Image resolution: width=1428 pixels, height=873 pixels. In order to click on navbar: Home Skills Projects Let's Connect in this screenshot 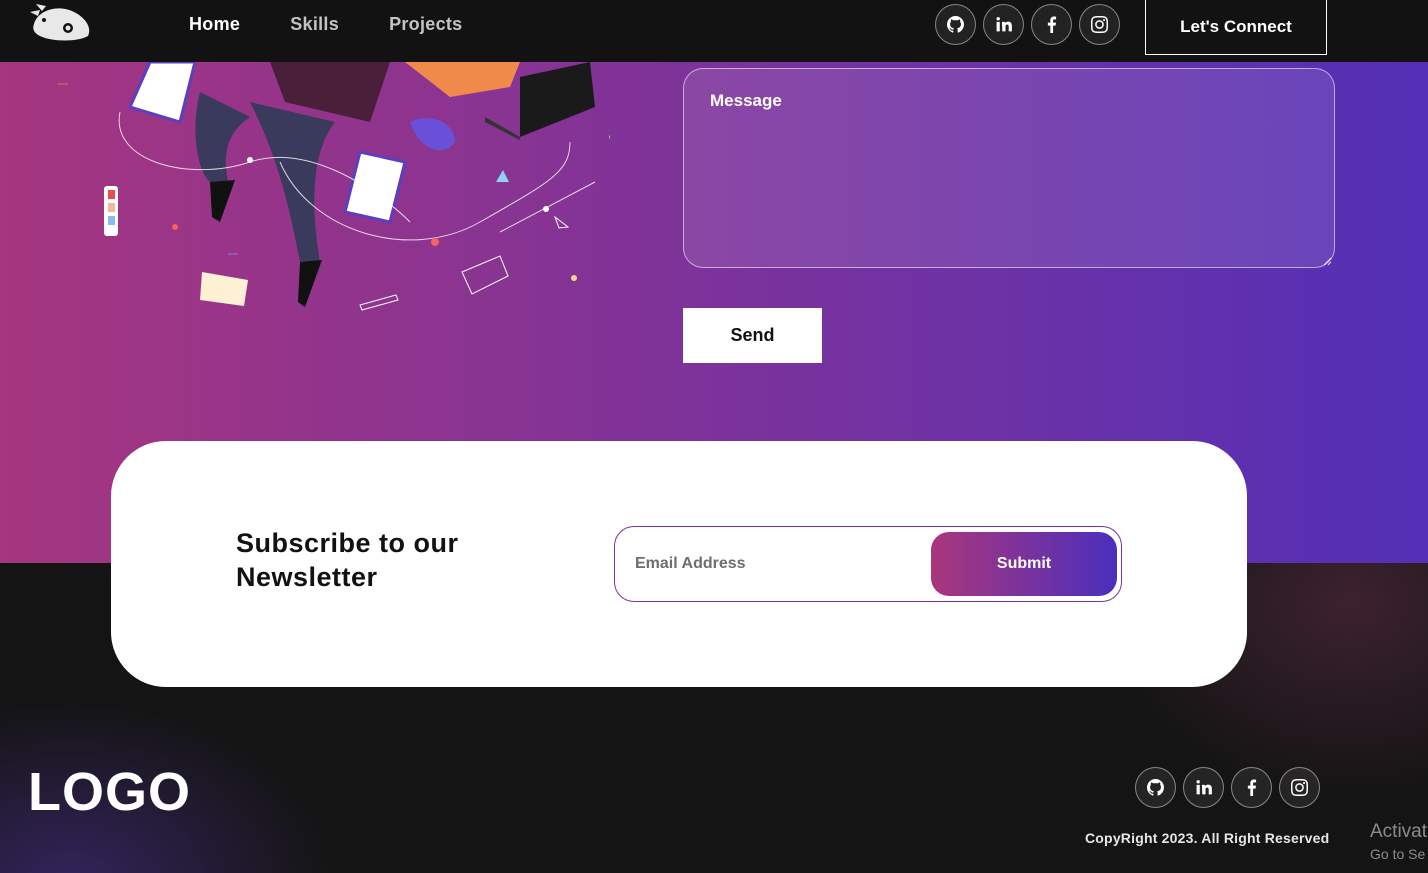, I will do `click(714, 31)`.